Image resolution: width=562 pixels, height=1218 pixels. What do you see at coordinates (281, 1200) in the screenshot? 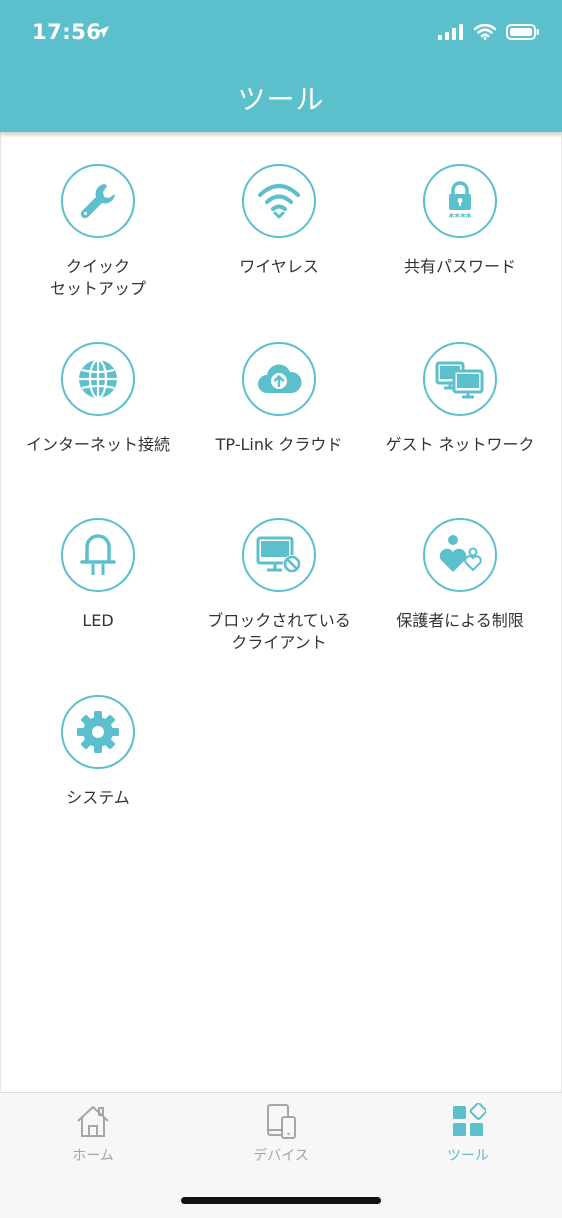
I see `home-indicator` at bounding box center [281, 1200].